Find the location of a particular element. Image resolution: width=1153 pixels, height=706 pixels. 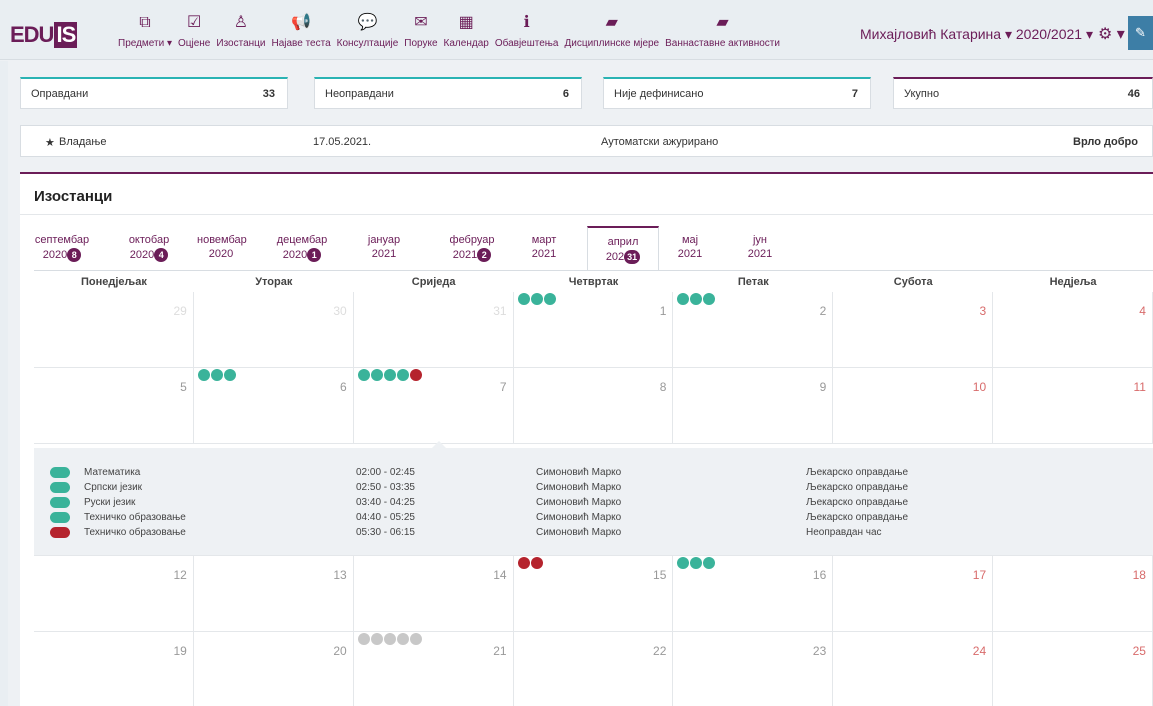

day-cell: 25 is located at coordinates (1073, 669).